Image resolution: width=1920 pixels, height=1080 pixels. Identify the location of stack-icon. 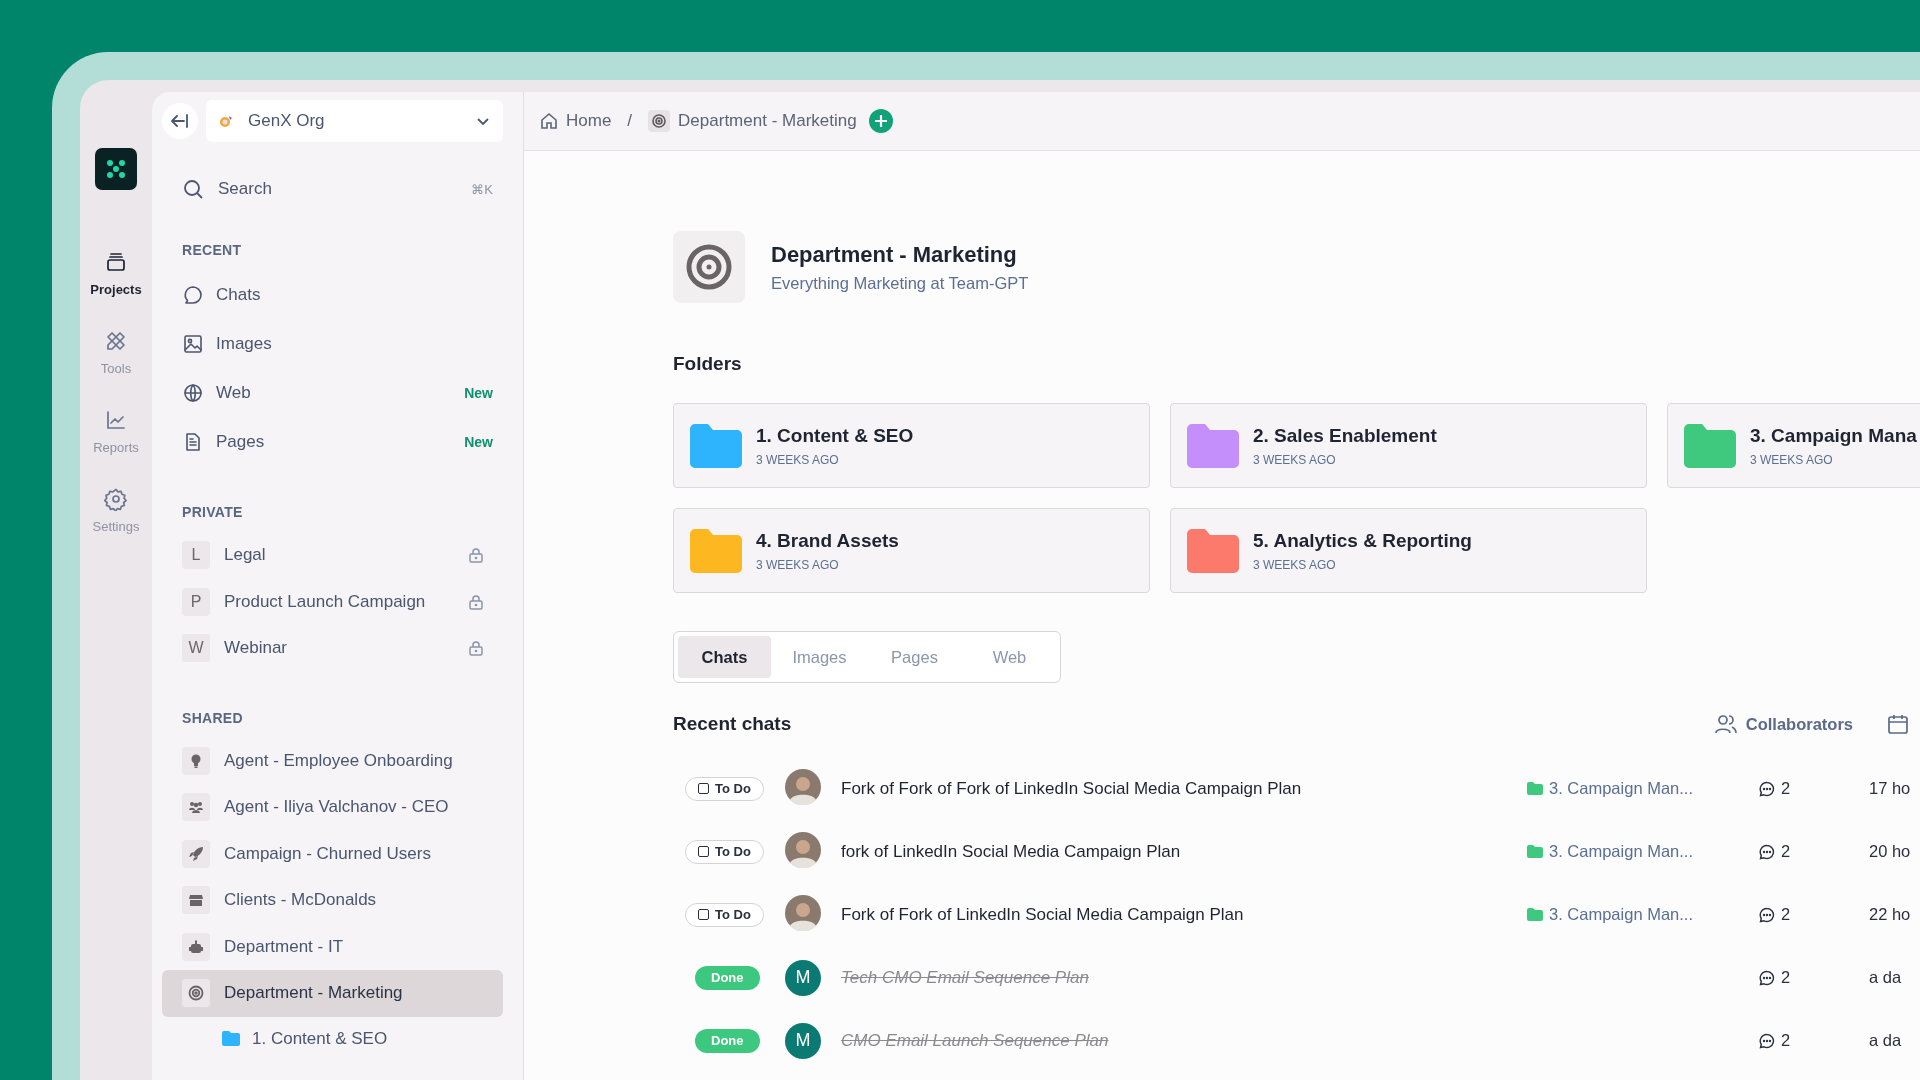
(116, 262).